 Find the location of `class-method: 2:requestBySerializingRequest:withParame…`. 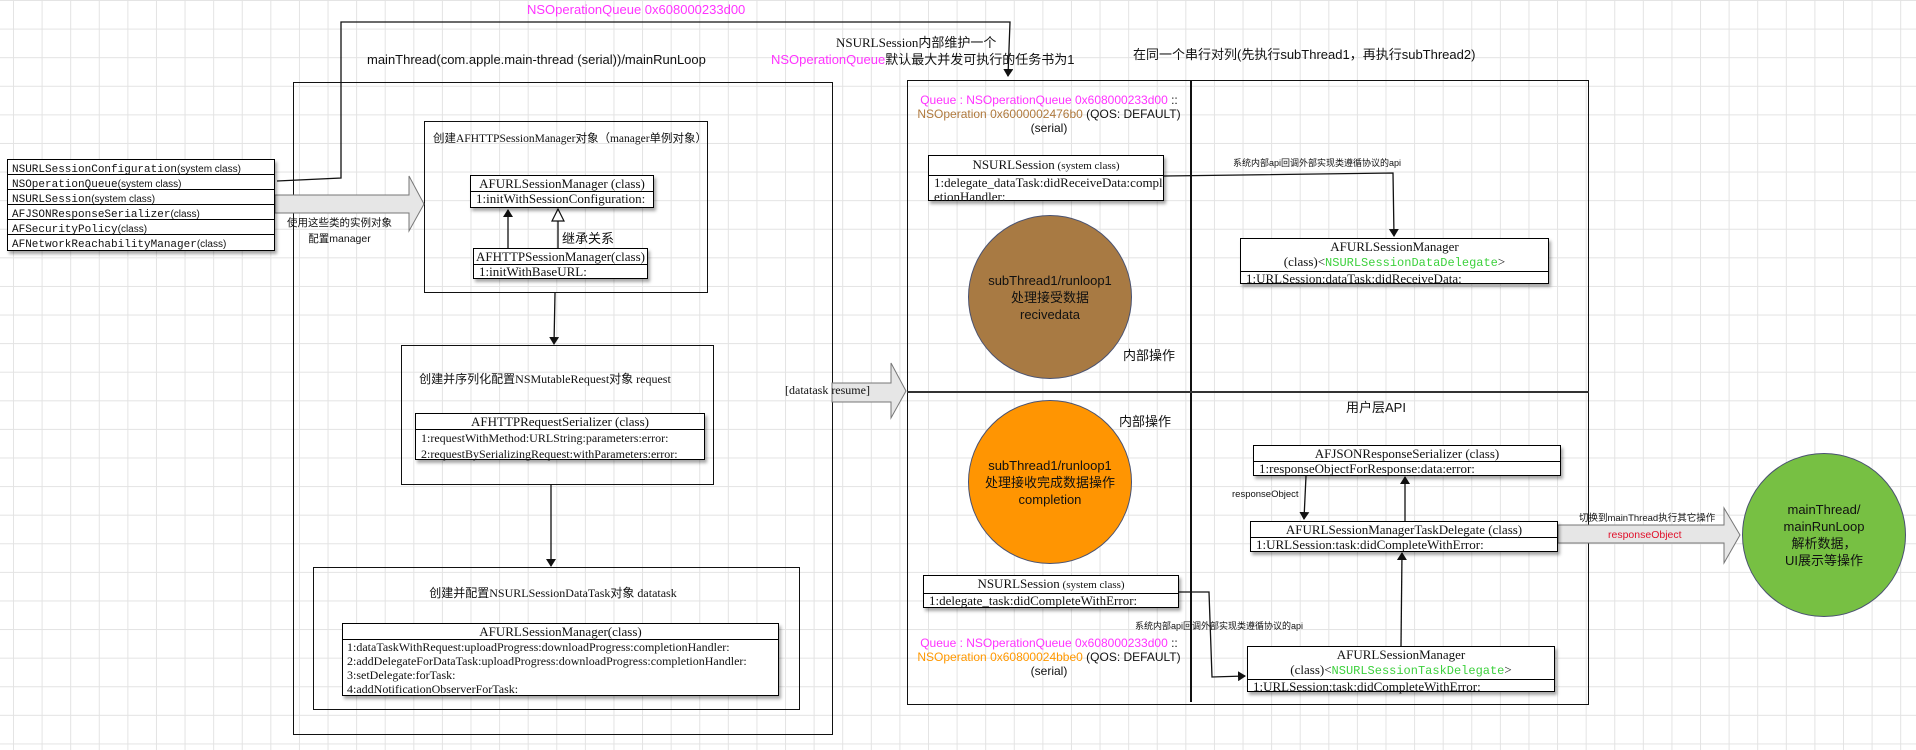

class-method: 2:requestBySerializingRequest:withParame… is located at coordinates (549, 454).